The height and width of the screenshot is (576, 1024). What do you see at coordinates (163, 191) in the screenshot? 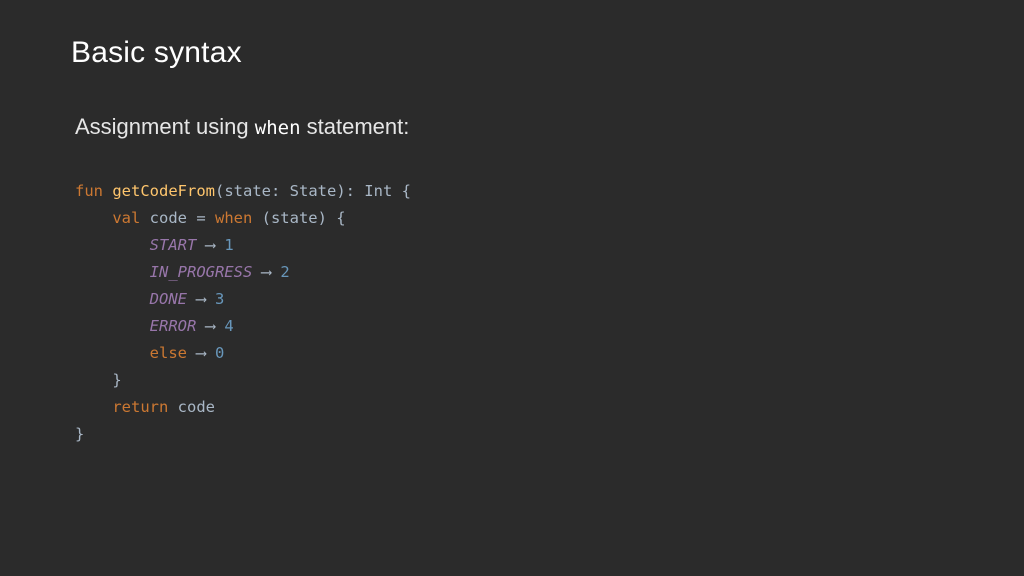
I see `function-name: getCodeFrom` at bounding box center [163, 191].